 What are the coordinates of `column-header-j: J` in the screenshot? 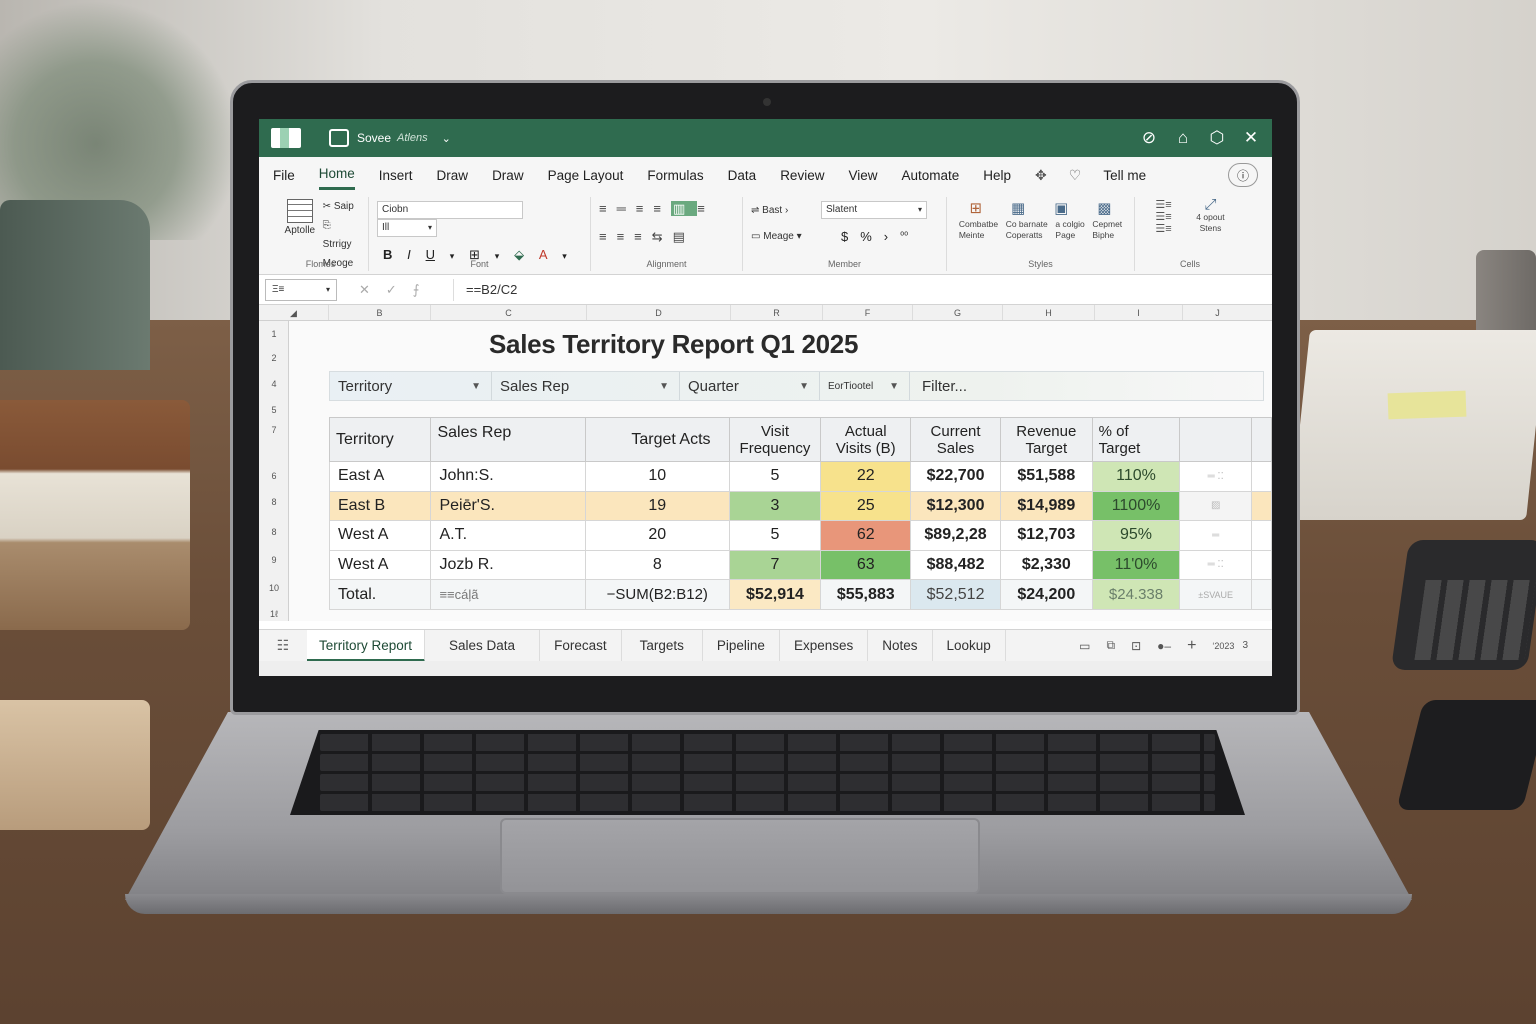 It's located at (1217, 312).